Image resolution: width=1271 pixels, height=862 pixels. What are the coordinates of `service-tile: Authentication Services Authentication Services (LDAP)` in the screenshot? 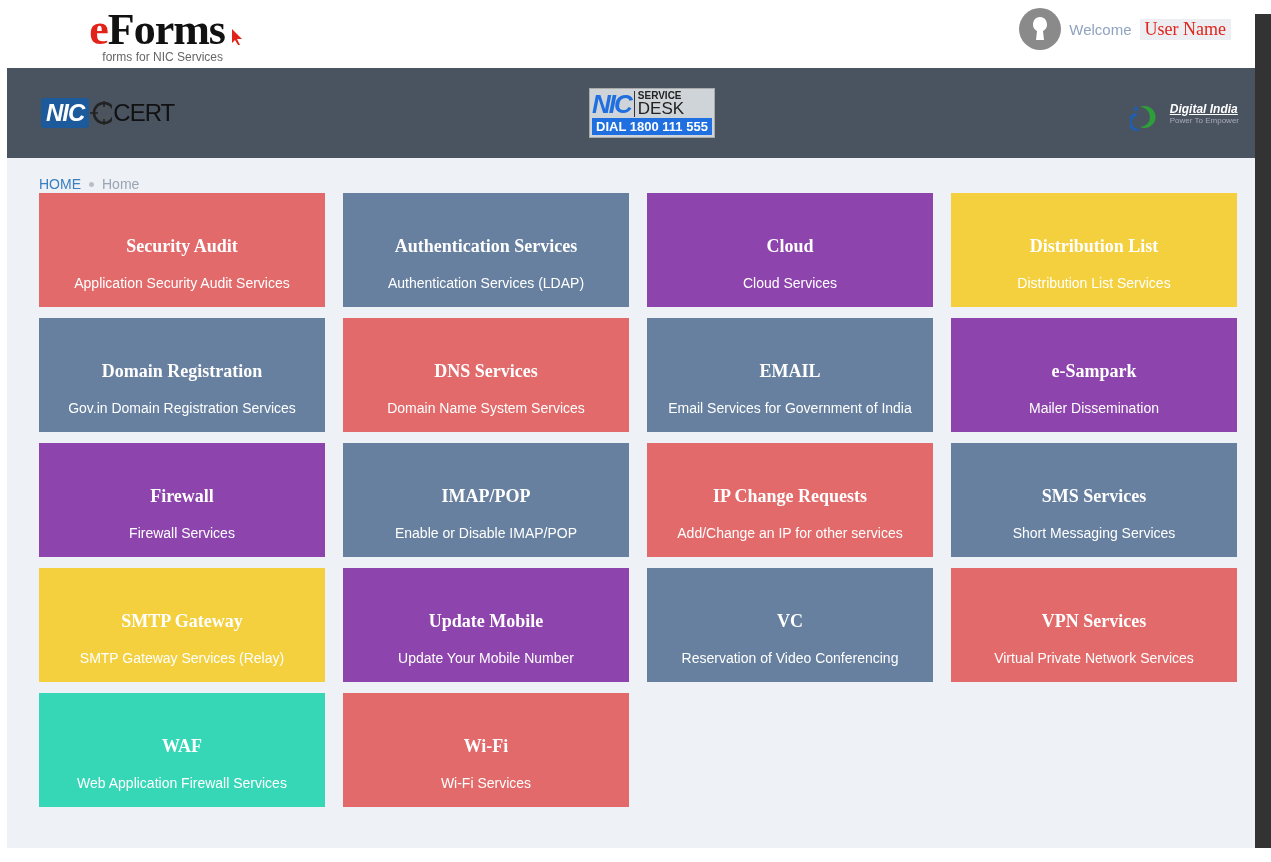 It's located at (486, 250).